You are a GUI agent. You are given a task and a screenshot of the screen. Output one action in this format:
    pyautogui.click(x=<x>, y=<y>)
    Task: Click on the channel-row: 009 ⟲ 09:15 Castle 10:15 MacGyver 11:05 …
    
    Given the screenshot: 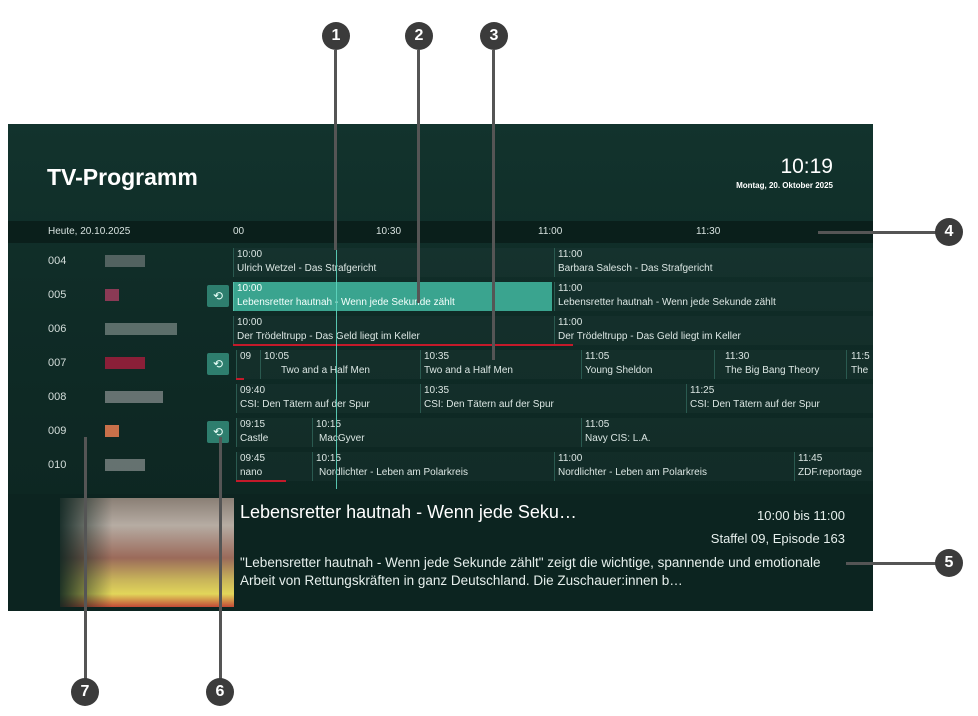 What is the action you would take?
    pyautogui.click(x=440, y=432)
    